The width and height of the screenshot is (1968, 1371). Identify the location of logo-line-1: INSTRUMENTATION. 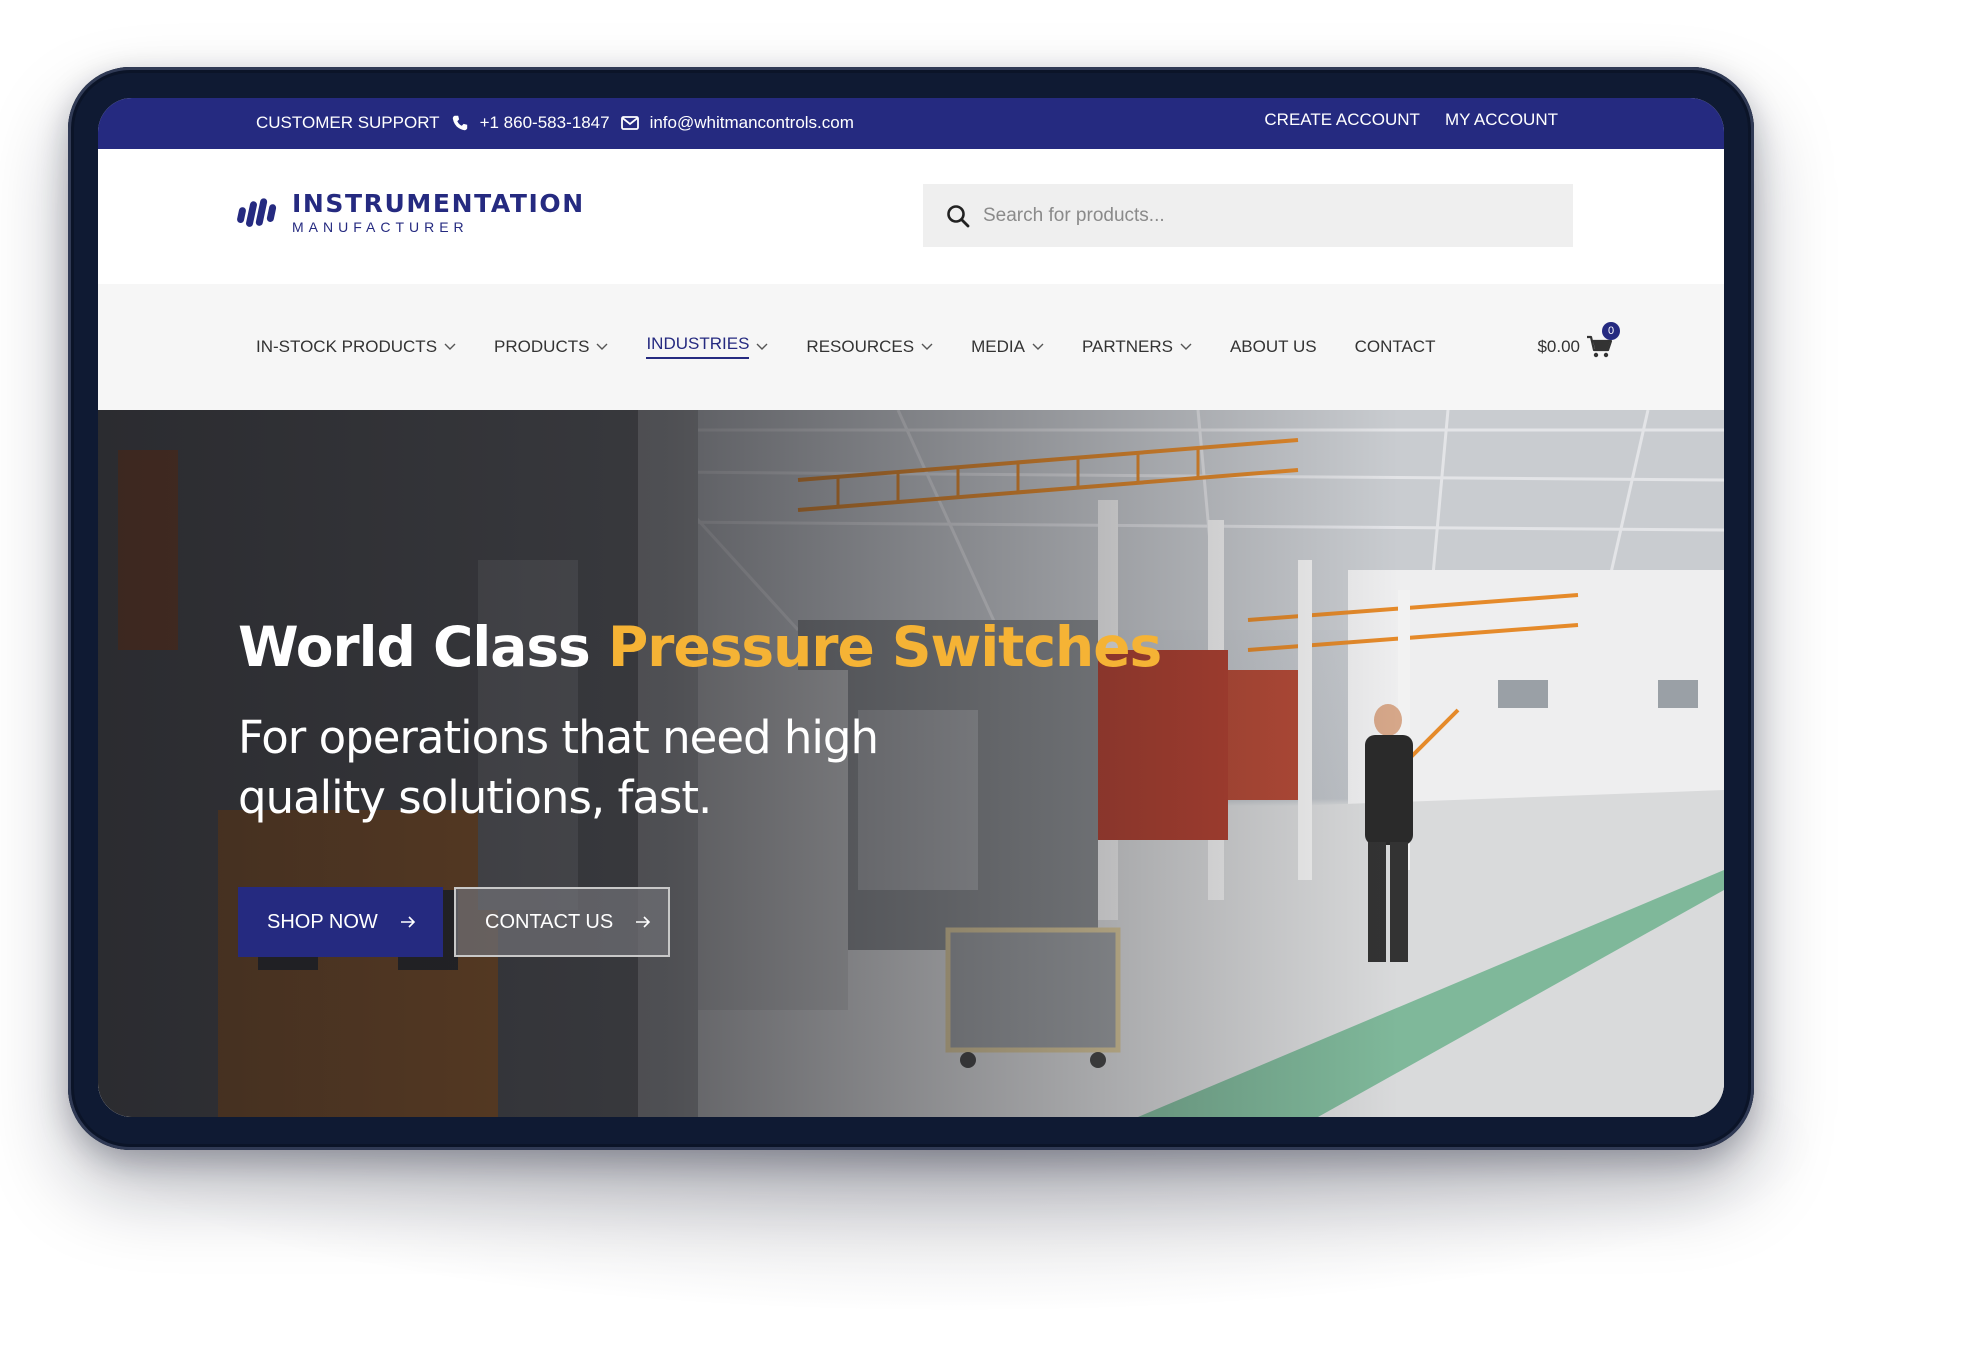
(438, 203).